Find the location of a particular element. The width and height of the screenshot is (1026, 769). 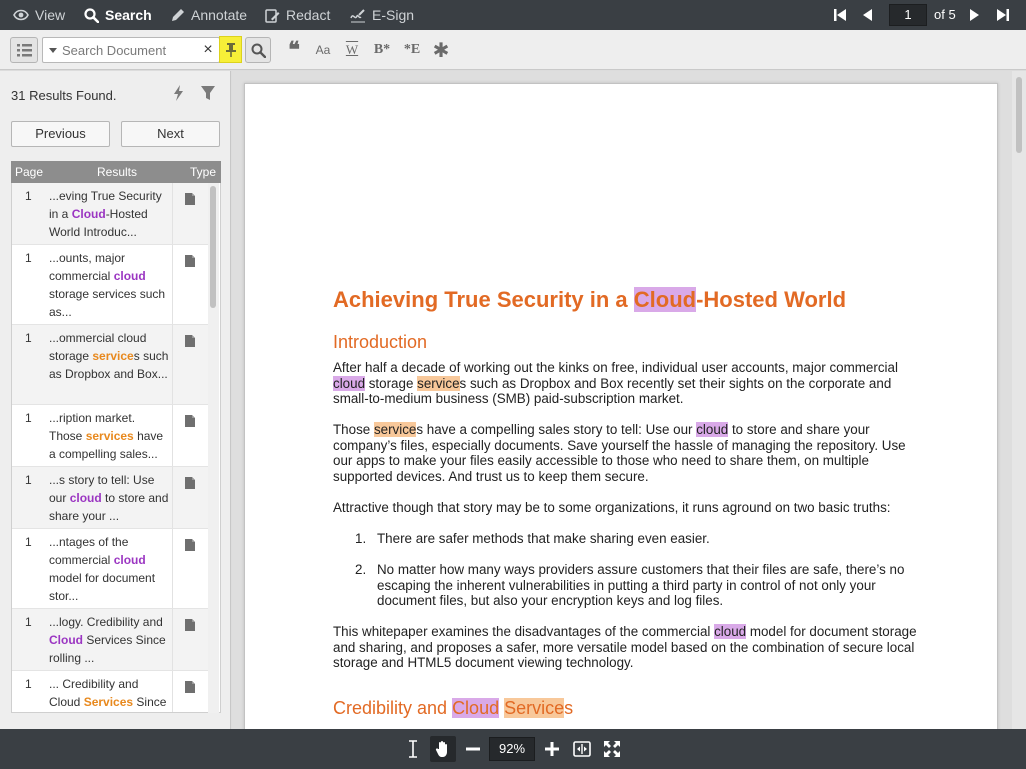

ends-with-icon: *E is located at coordinates (412, 50).